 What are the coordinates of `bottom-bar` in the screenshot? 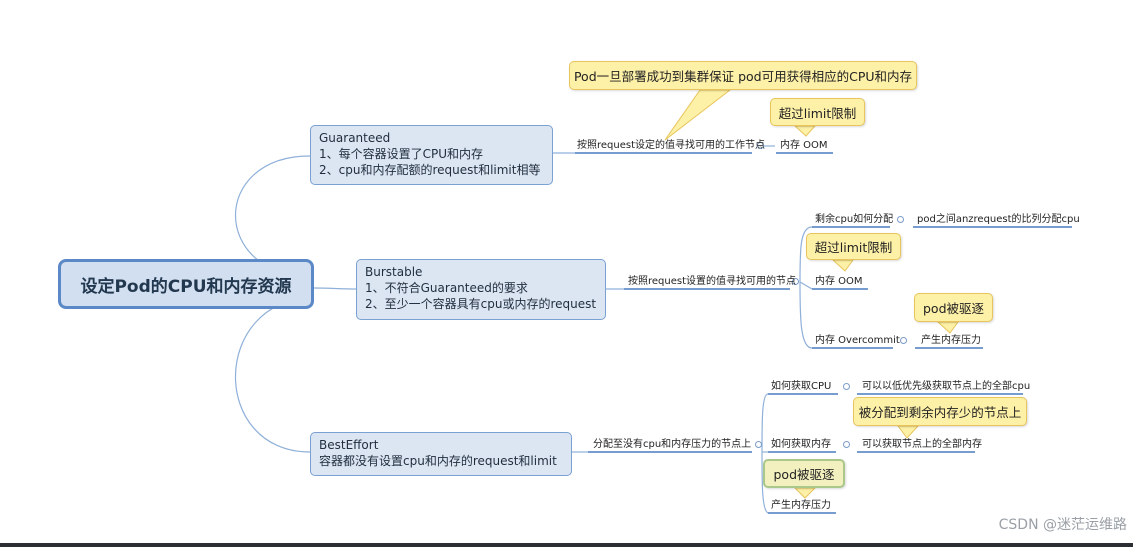 It's located at (566, 545).